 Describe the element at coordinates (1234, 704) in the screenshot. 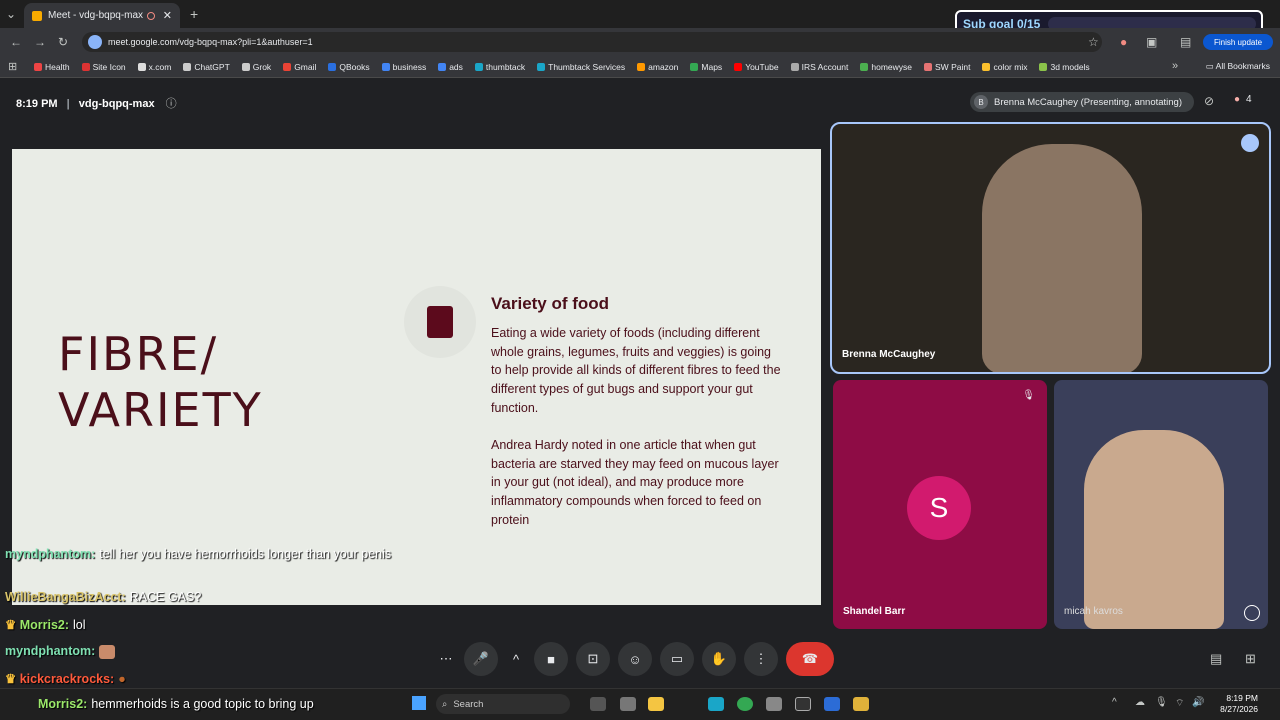

I see `taskbar-clock: 8:19 PM 8/27/2026` at that location.